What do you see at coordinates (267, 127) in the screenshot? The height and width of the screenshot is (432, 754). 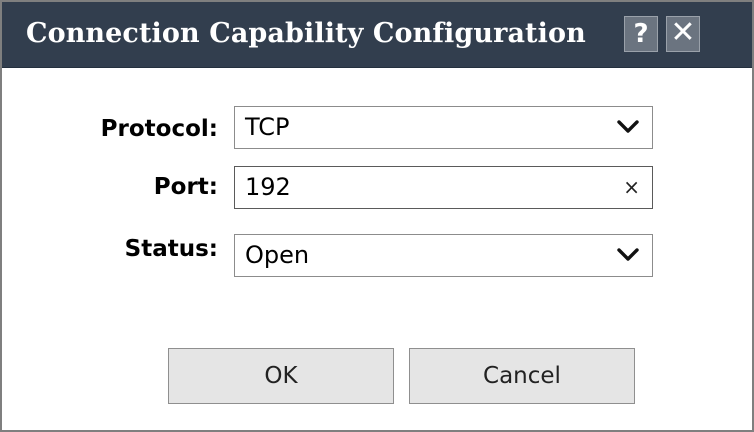 I see `protocol-value: TCP` at bounding box center [267, 127].